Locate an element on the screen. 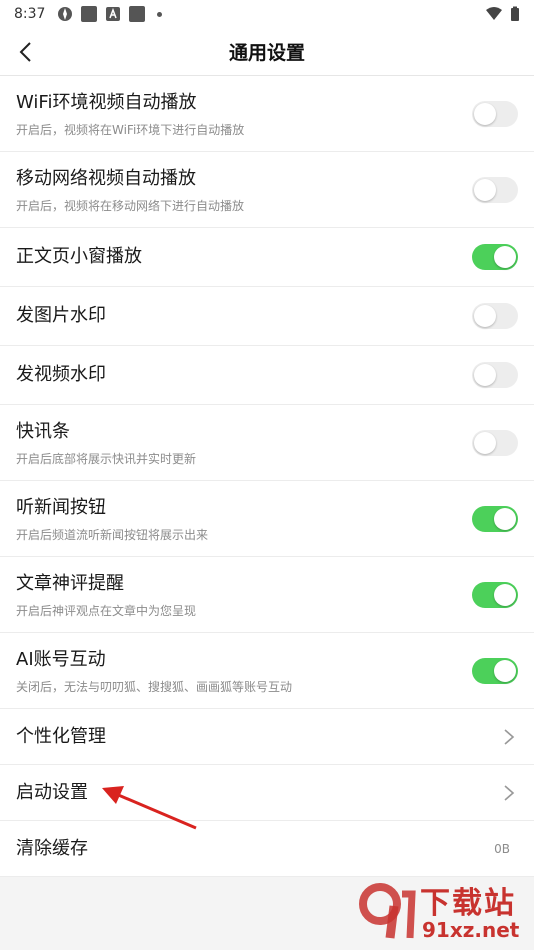 Image resolution: width=534 pixels, height=950 pixels. setting-description: 关闭后，无法与叨叨狐、搜搜狐、画画狐等账号互动 is located at coordinates (154, 686).